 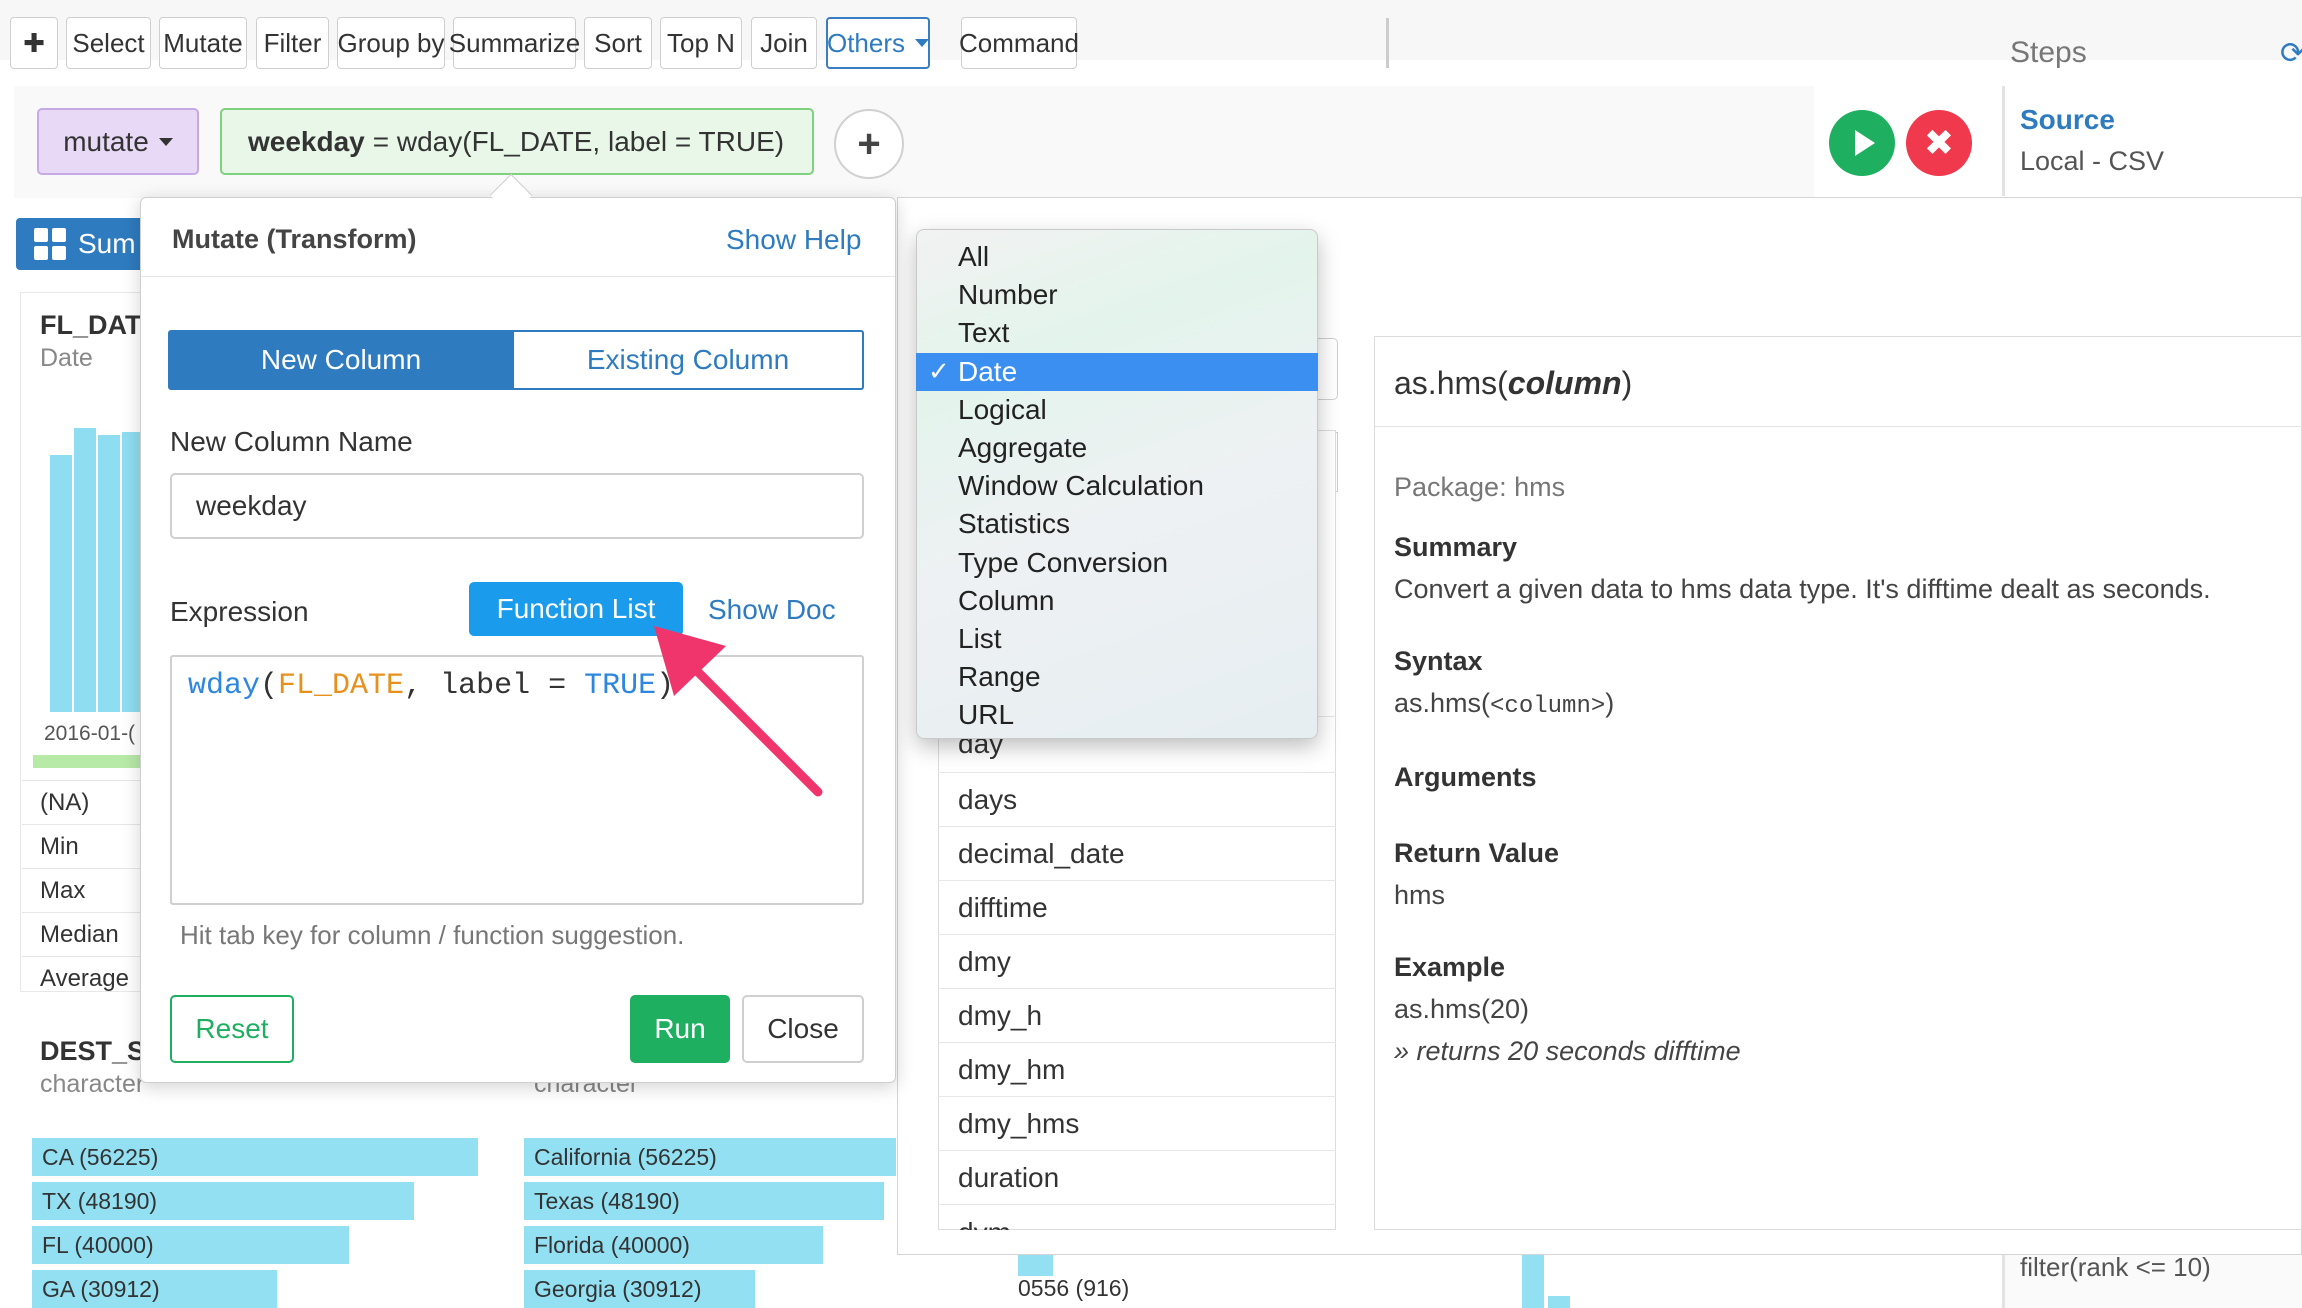 I want to click on category-menu-item: Aggregate, so click(x=1117, y=448).